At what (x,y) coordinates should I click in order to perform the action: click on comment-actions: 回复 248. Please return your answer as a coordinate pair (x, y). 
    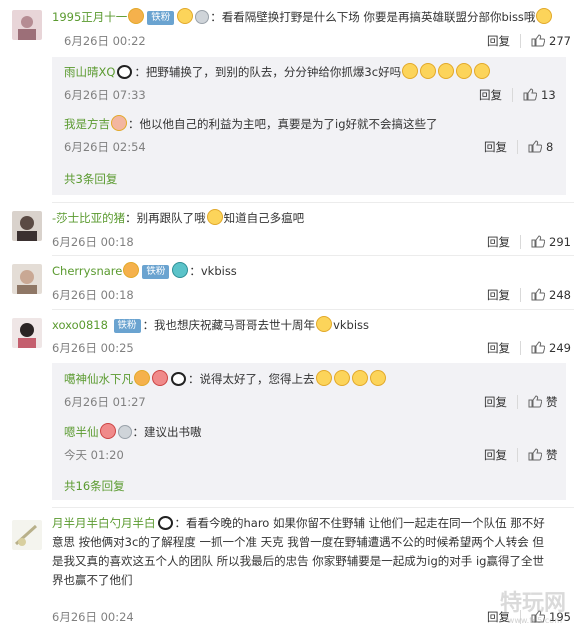
    Looking at the image, I should click on (529, 295).